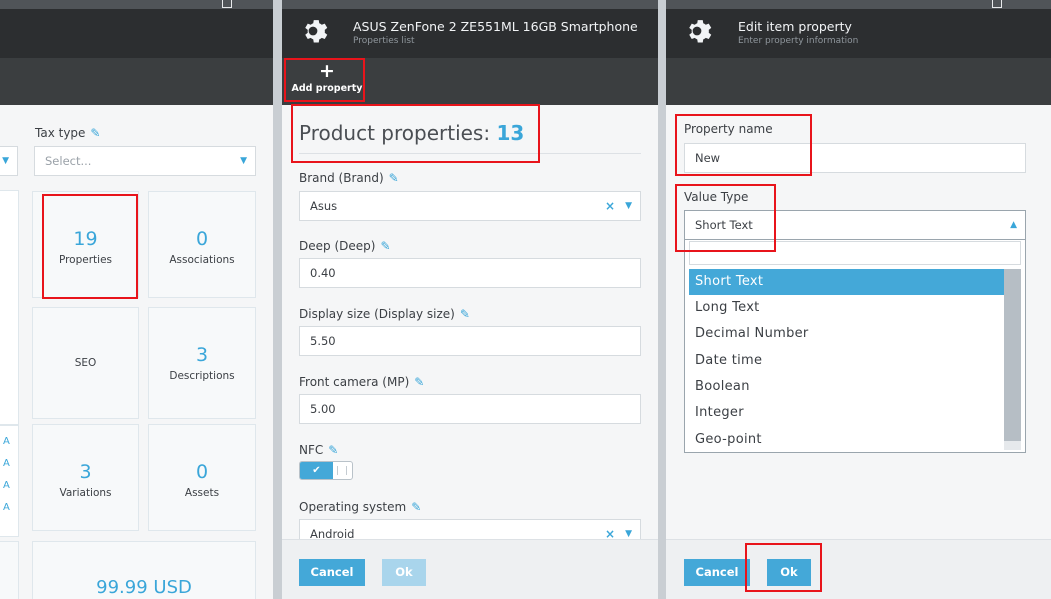 This screenshot has height=599, width=1051. I want to click on option-geo-point: Geo-point, so click(847, 440).